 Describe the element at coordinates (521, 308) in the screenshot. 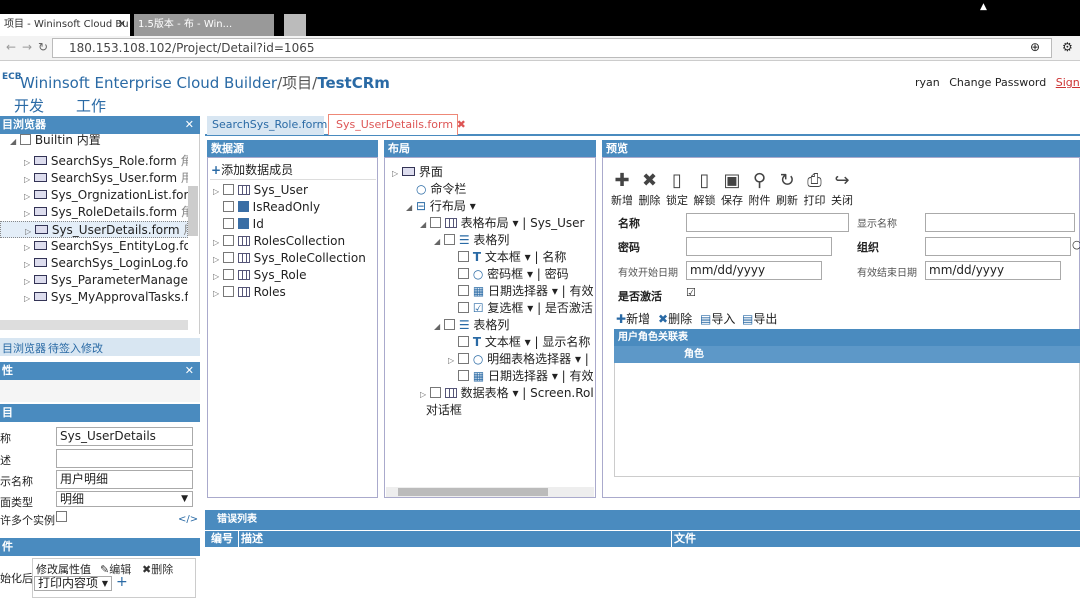

I see `layout-node: ☑ 复选框 ▾ | 是否激活` at that location.